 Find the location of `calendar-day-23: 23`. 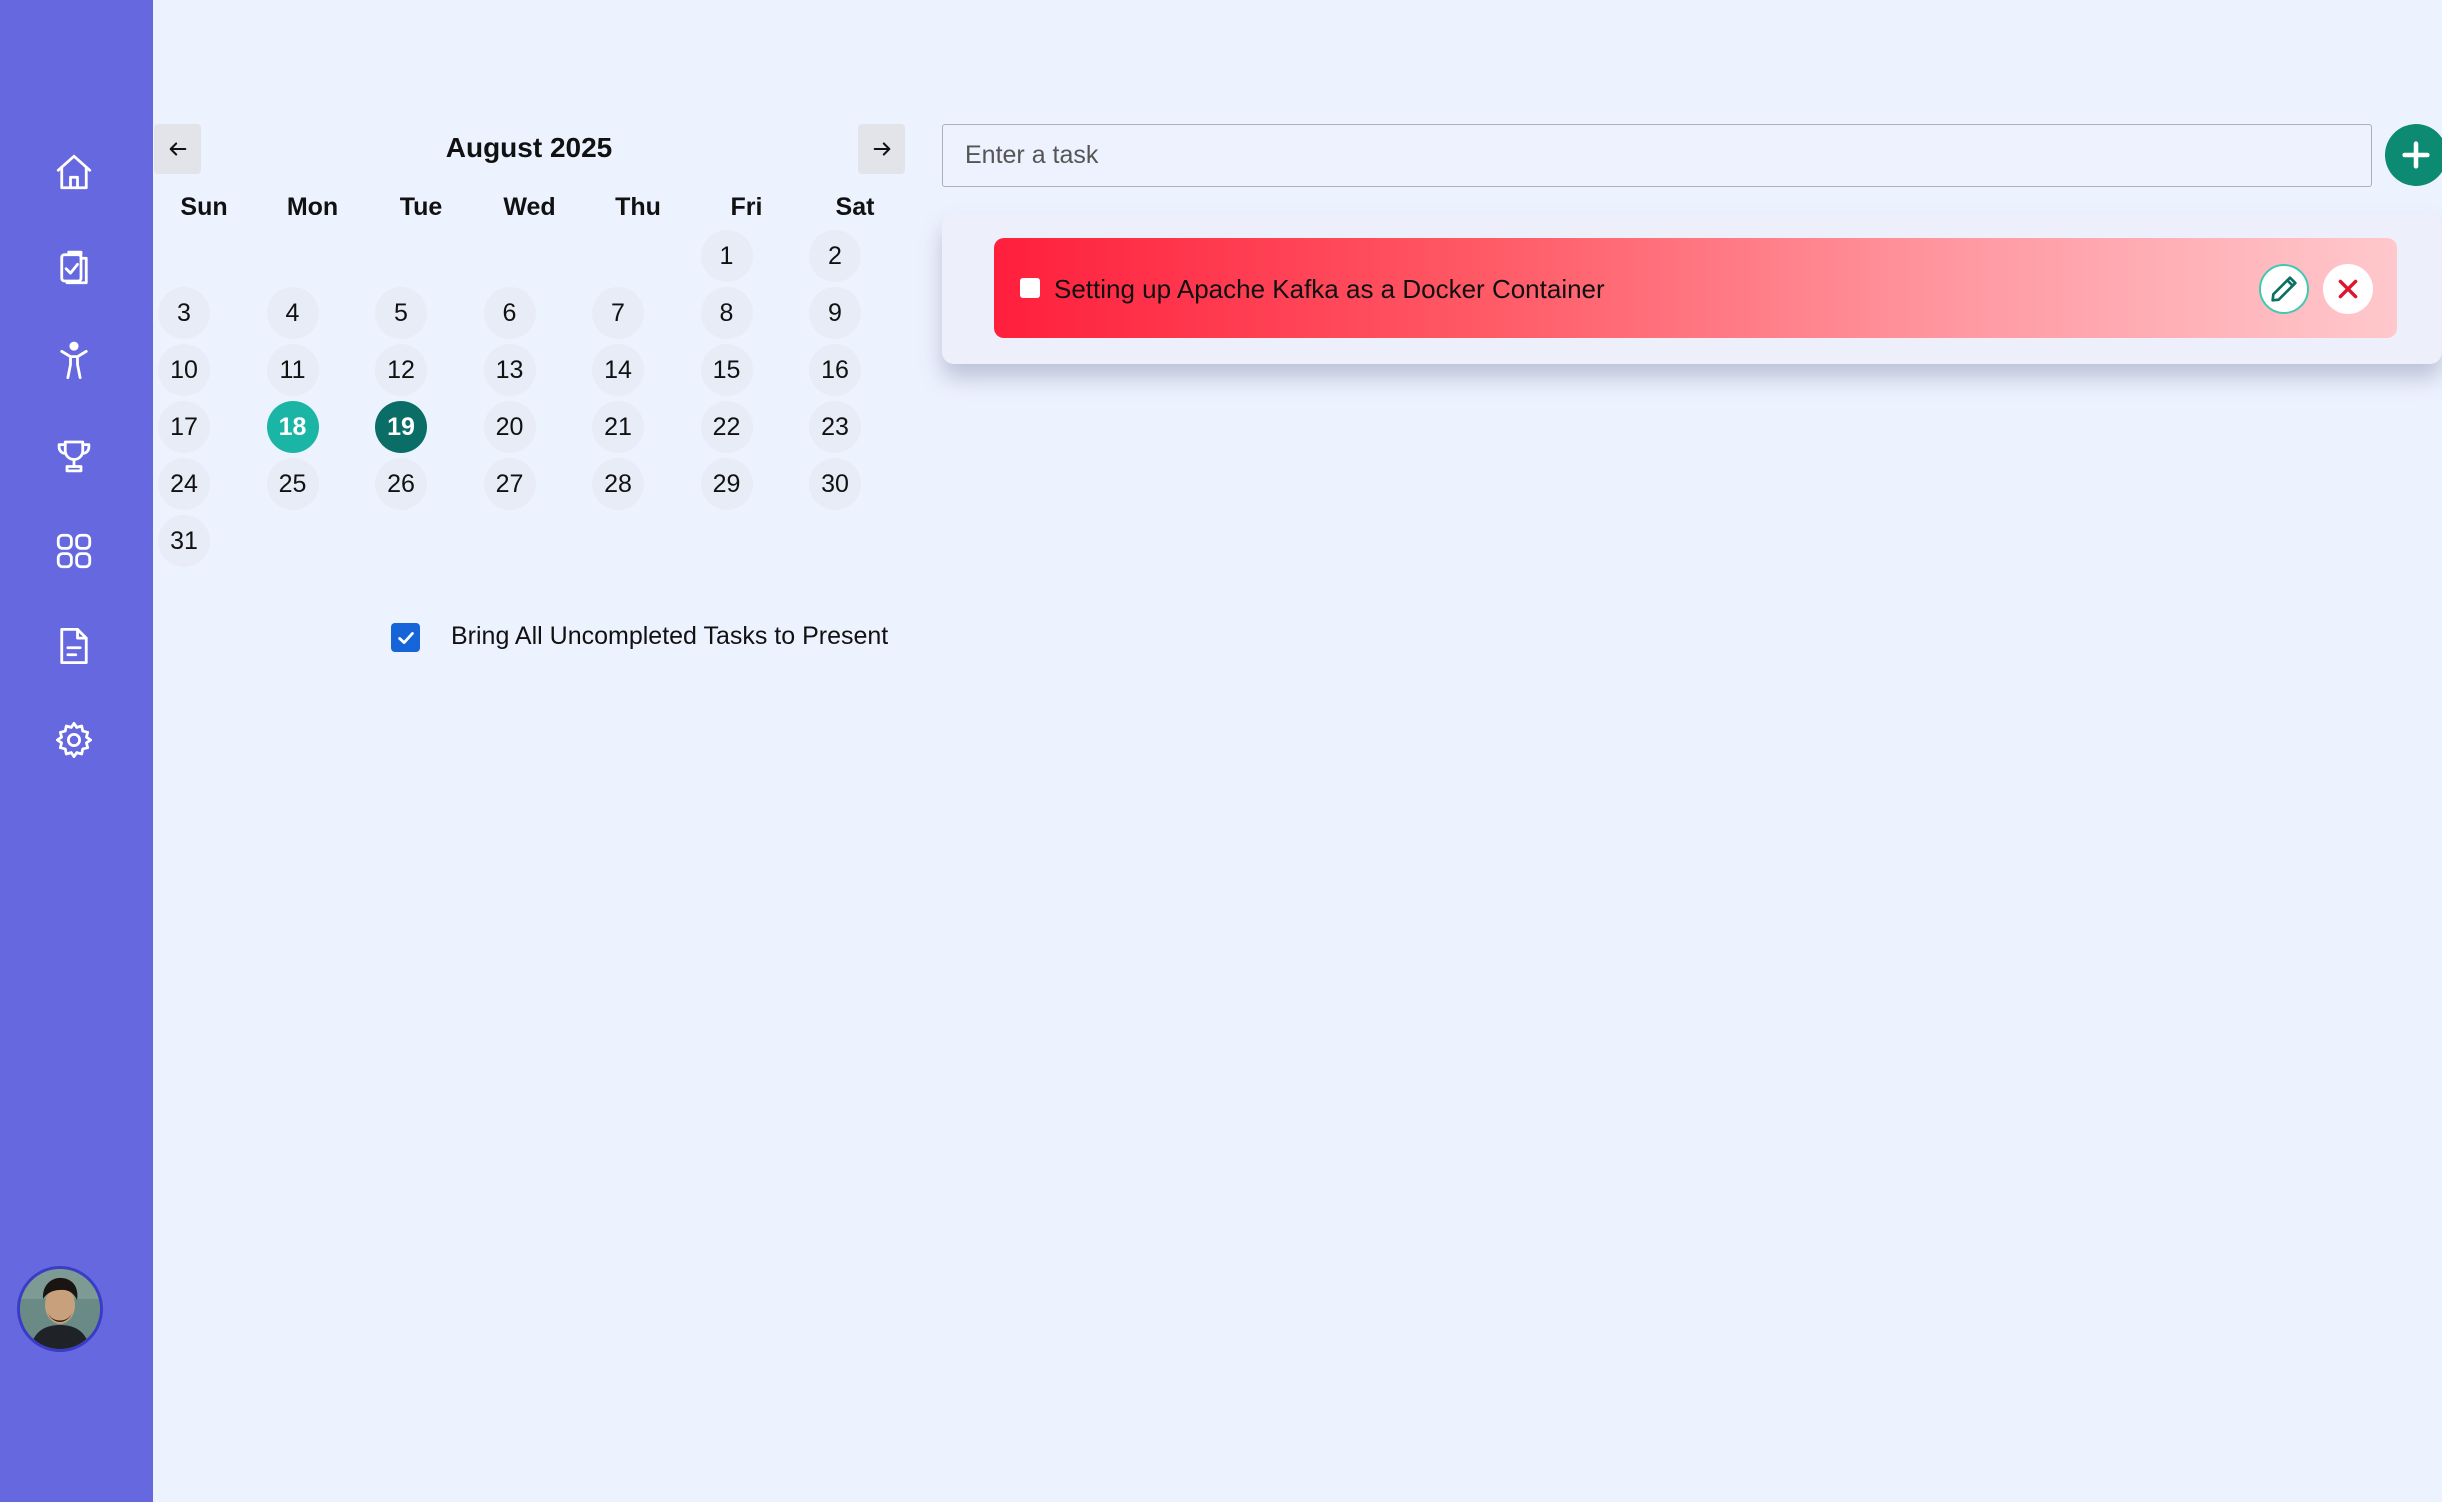

calendar-day-23: 23 is located at coordinates (835, 427).